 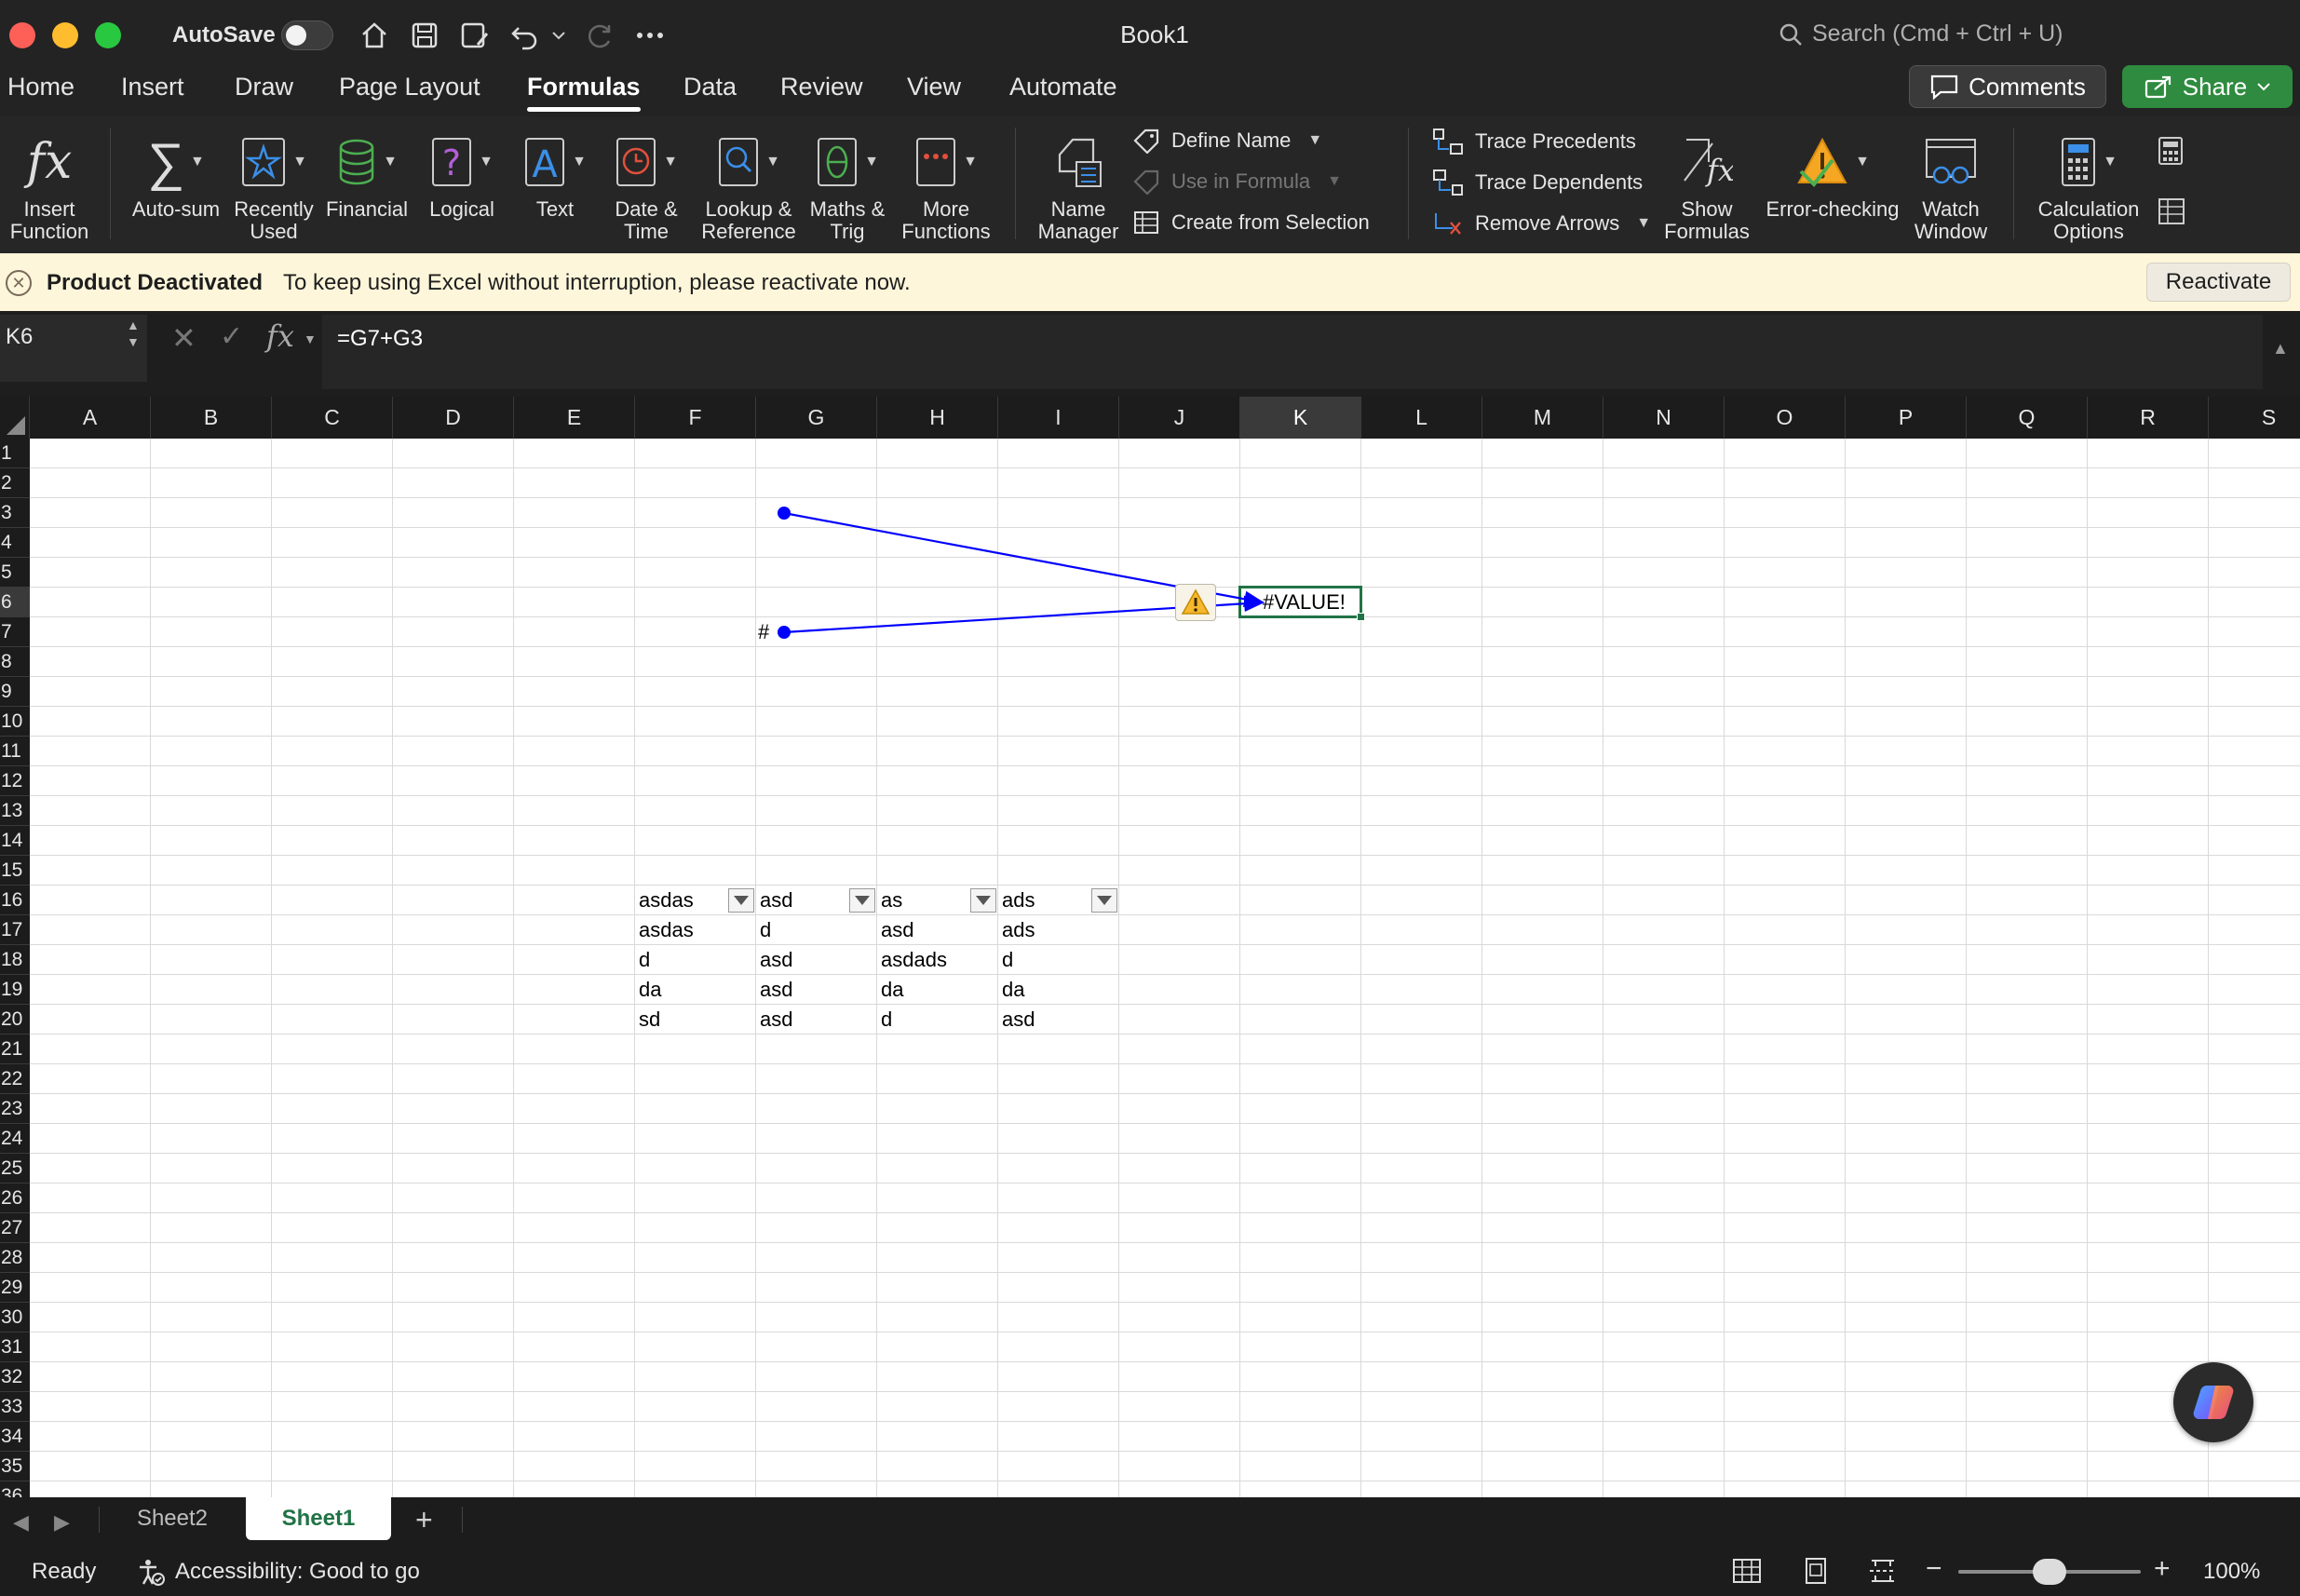 I want to click on zoom-level: 100%, so click(x=2232, y=1572).